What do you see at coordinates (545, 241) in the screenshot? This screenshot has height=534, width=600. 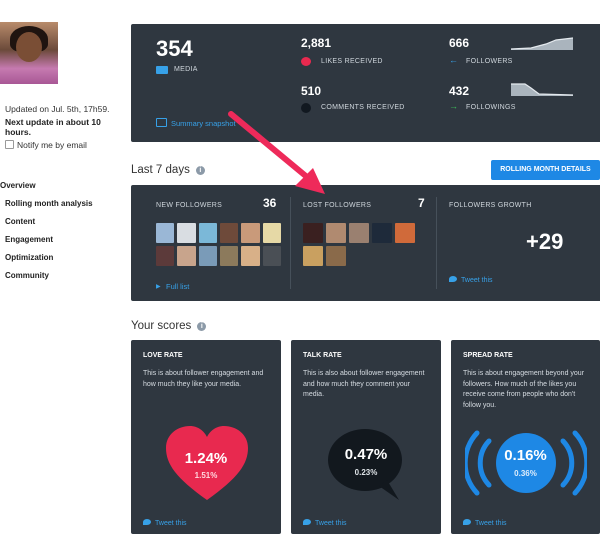 I see `followers-growth-value: +29` at bounding box center [545, 241].